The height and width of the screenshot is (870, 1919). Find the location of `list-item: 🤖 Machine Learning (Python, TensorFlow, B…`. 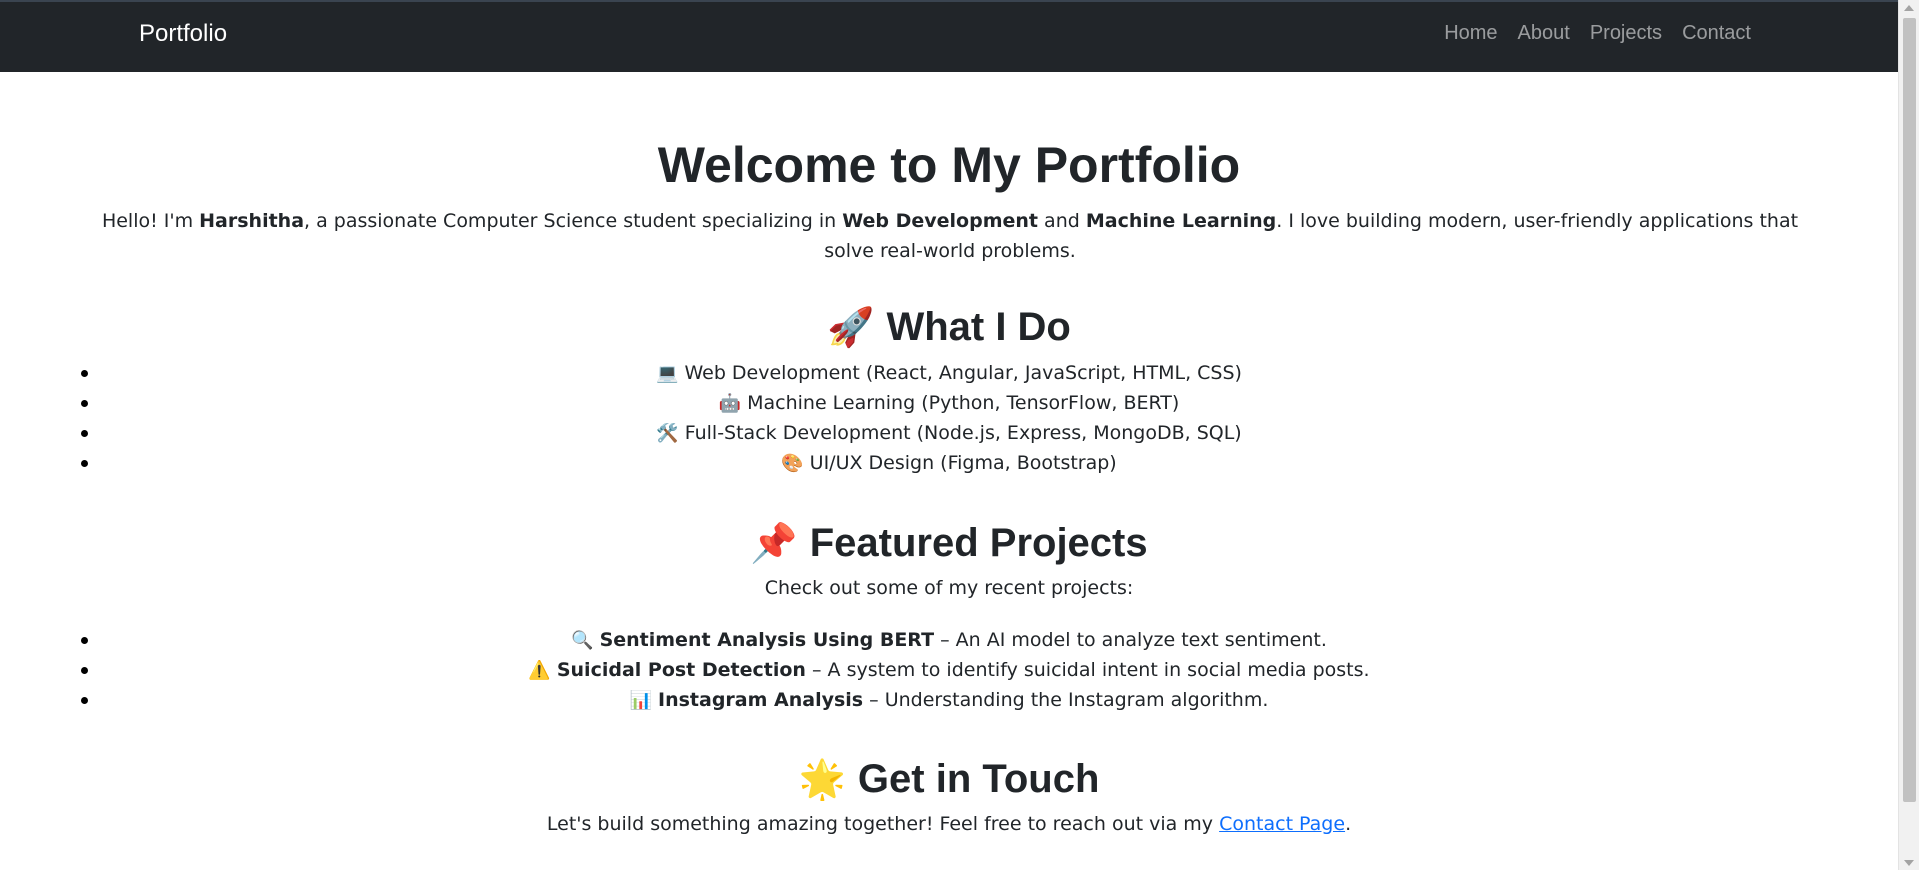

list-item: 🤖 Machine Learning (Python, TensorFlow, B… is located at coordinates (949, 403).